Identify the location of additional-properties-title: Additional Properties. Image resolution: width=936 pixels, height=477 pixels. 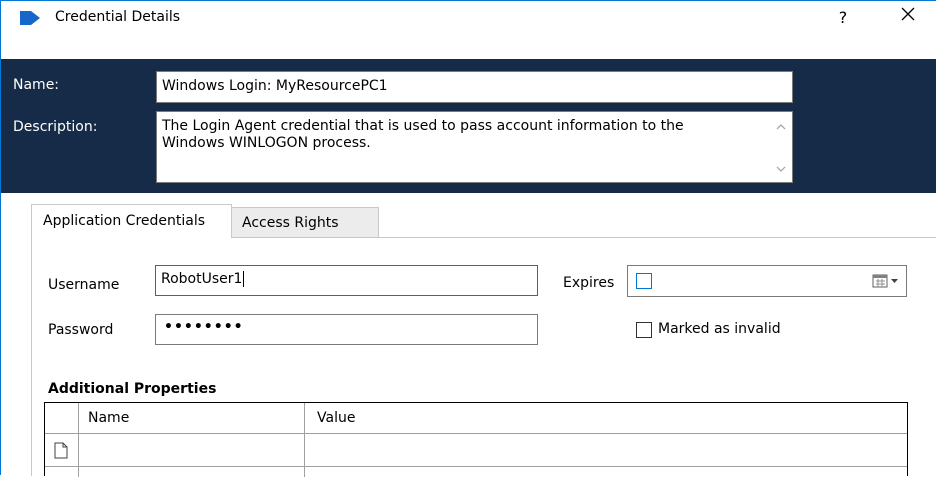
(132, 389).